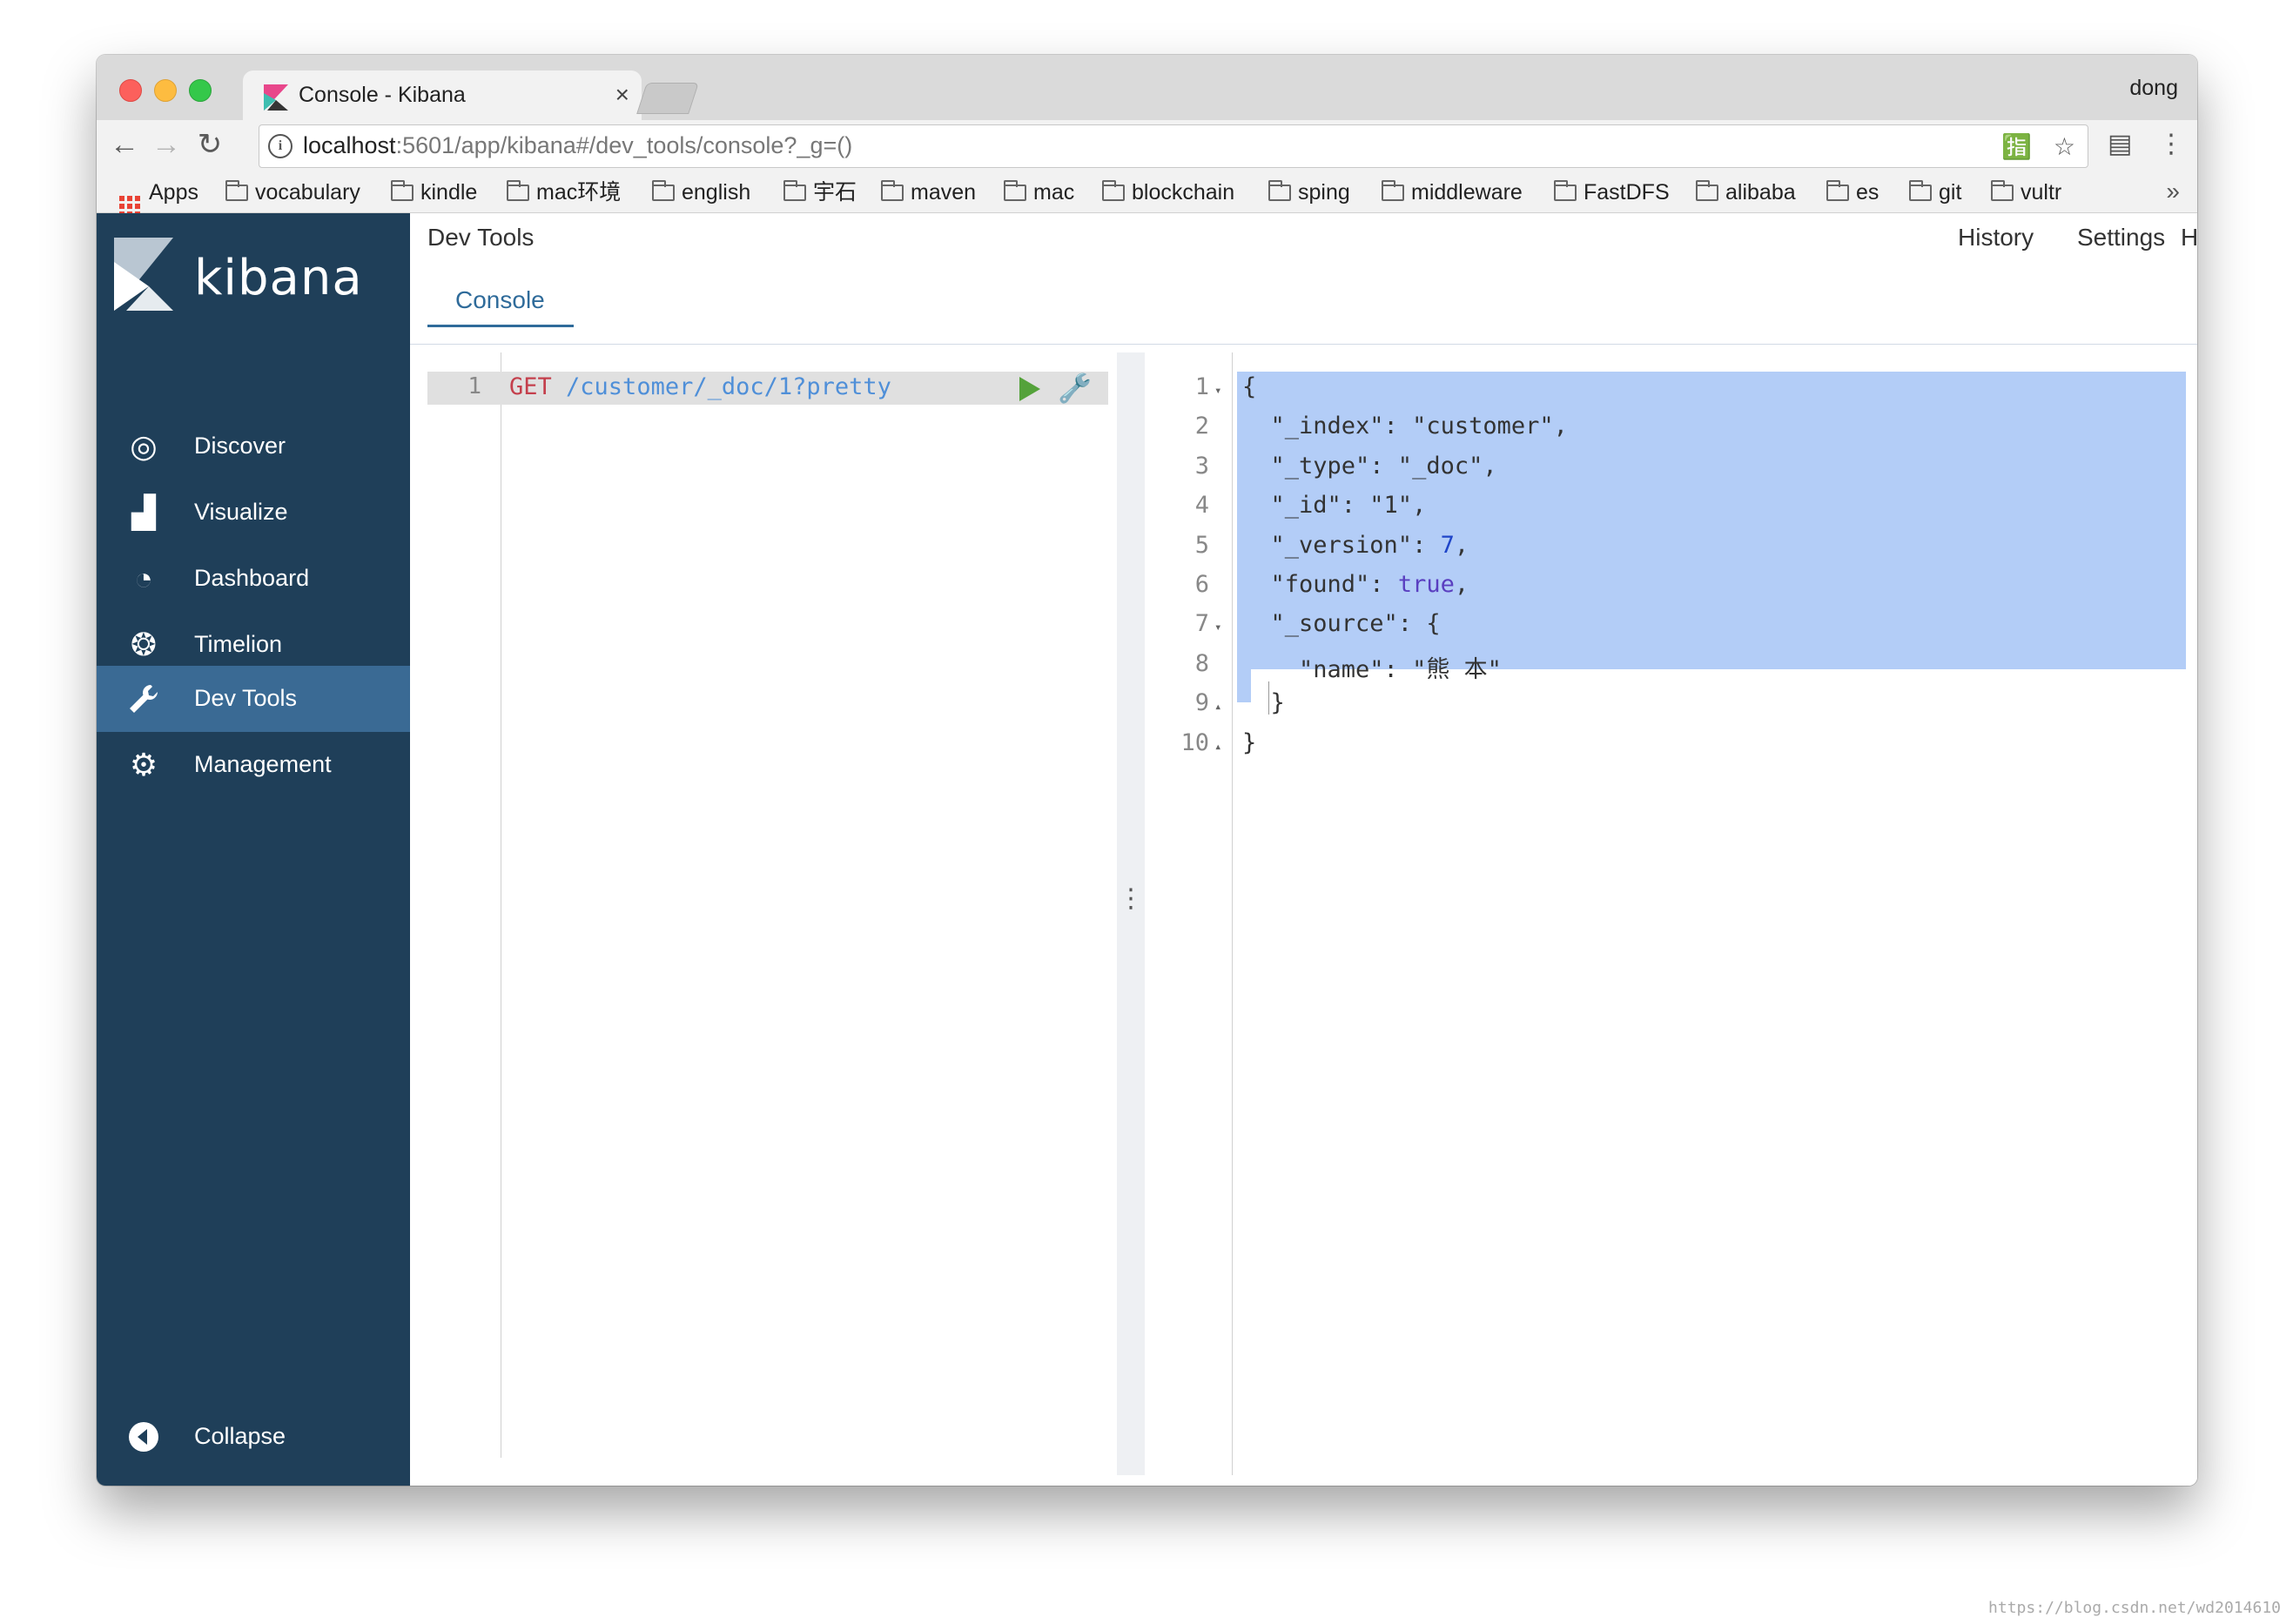 This screenshot has height=1624, width=2293. Describe the element at coordinates (928, 192) in the screenshot. I see `bookmark-folder: maven` at that location.